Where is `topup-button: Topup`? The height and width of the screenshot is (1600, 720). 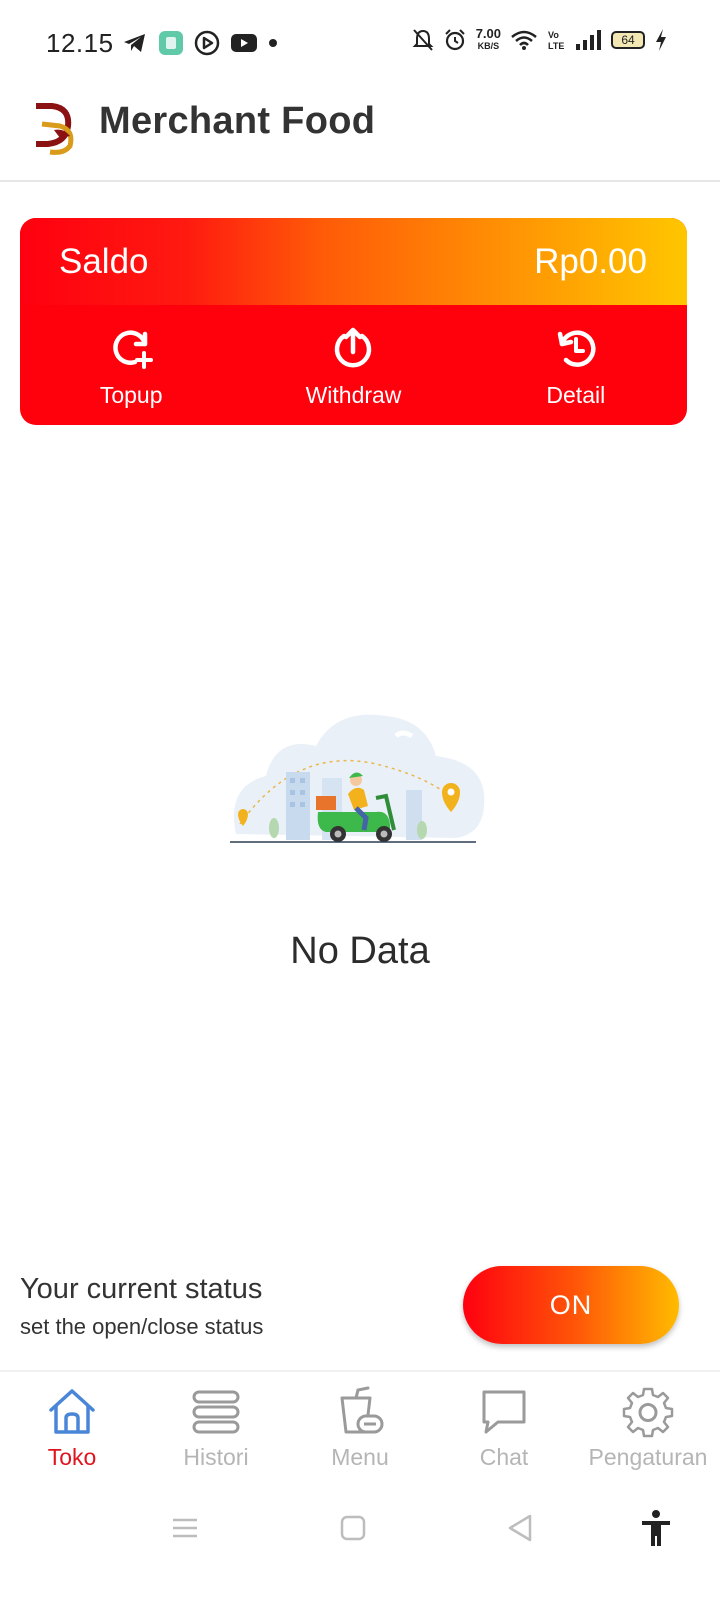
topup-button: Topup is located at coordinates (131, 365).